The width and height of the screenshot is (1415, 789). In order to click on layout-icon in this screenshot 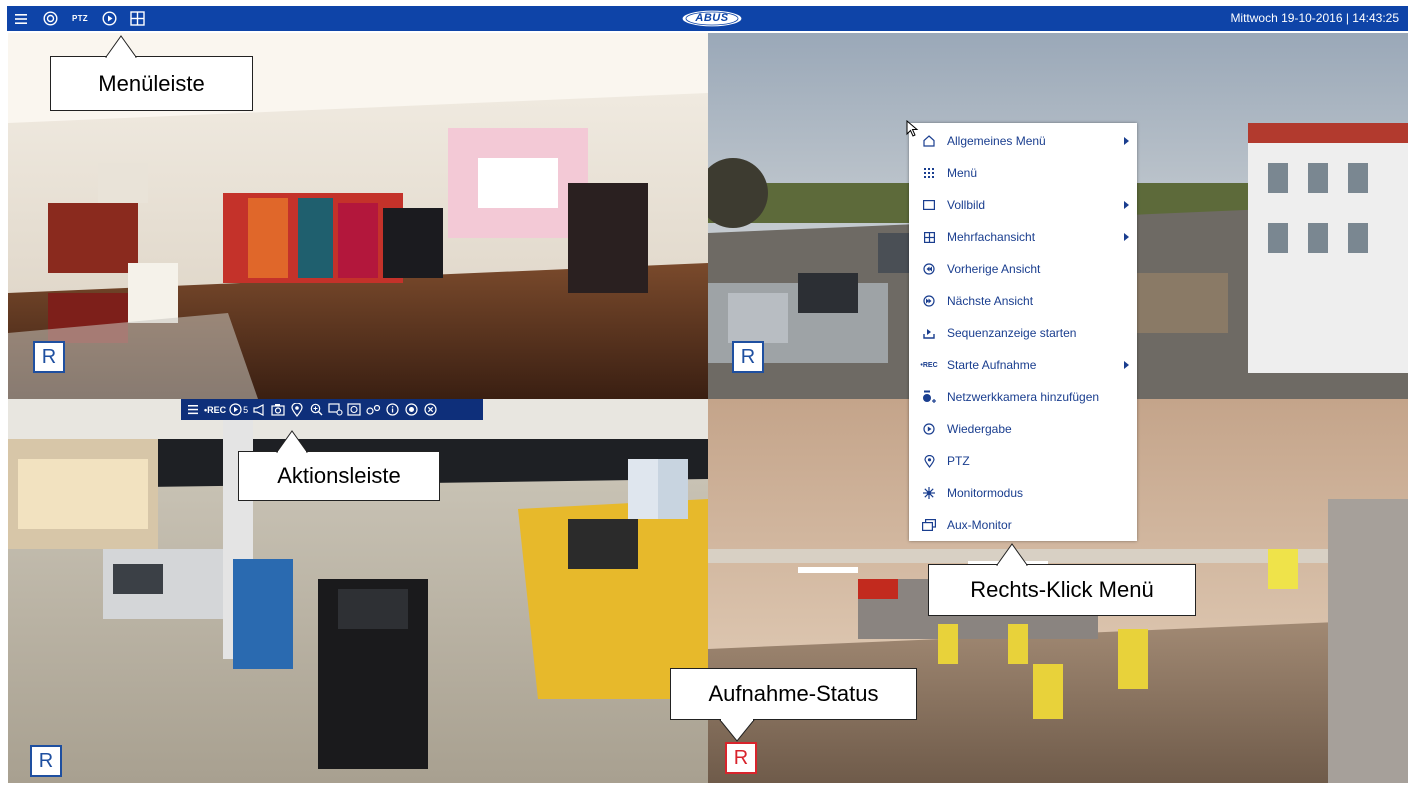, I will do `click(137, 18)`.